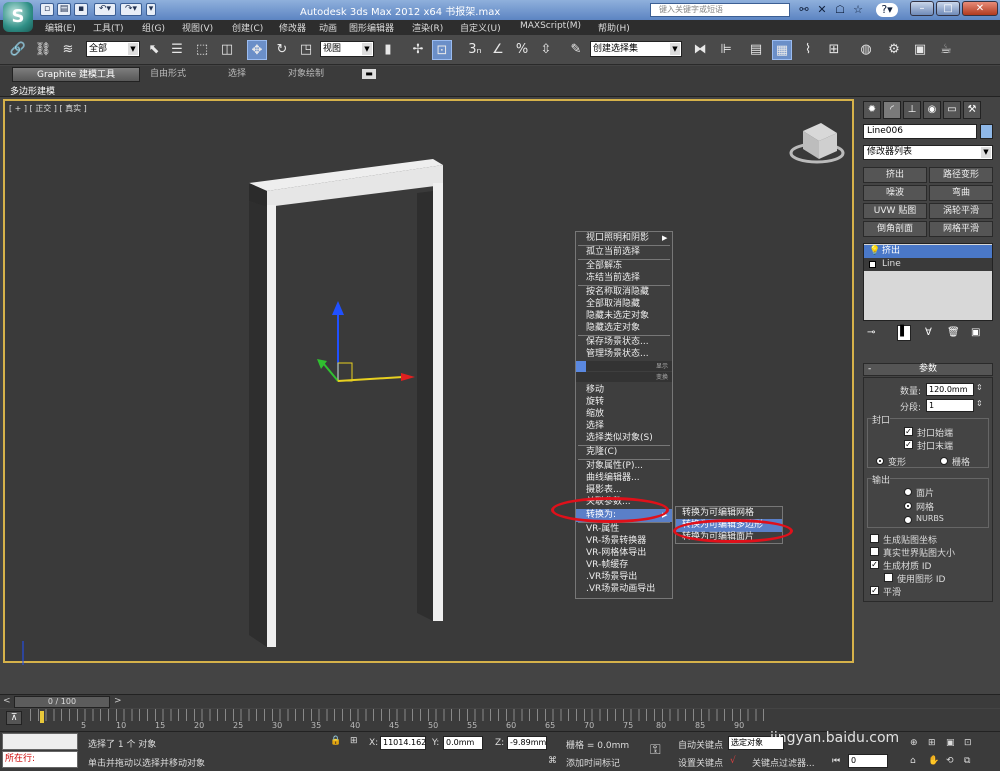  Describe the element at coordinates (247, 27) in the screenshot. I see `menu-create: 创建(C)` at that location.